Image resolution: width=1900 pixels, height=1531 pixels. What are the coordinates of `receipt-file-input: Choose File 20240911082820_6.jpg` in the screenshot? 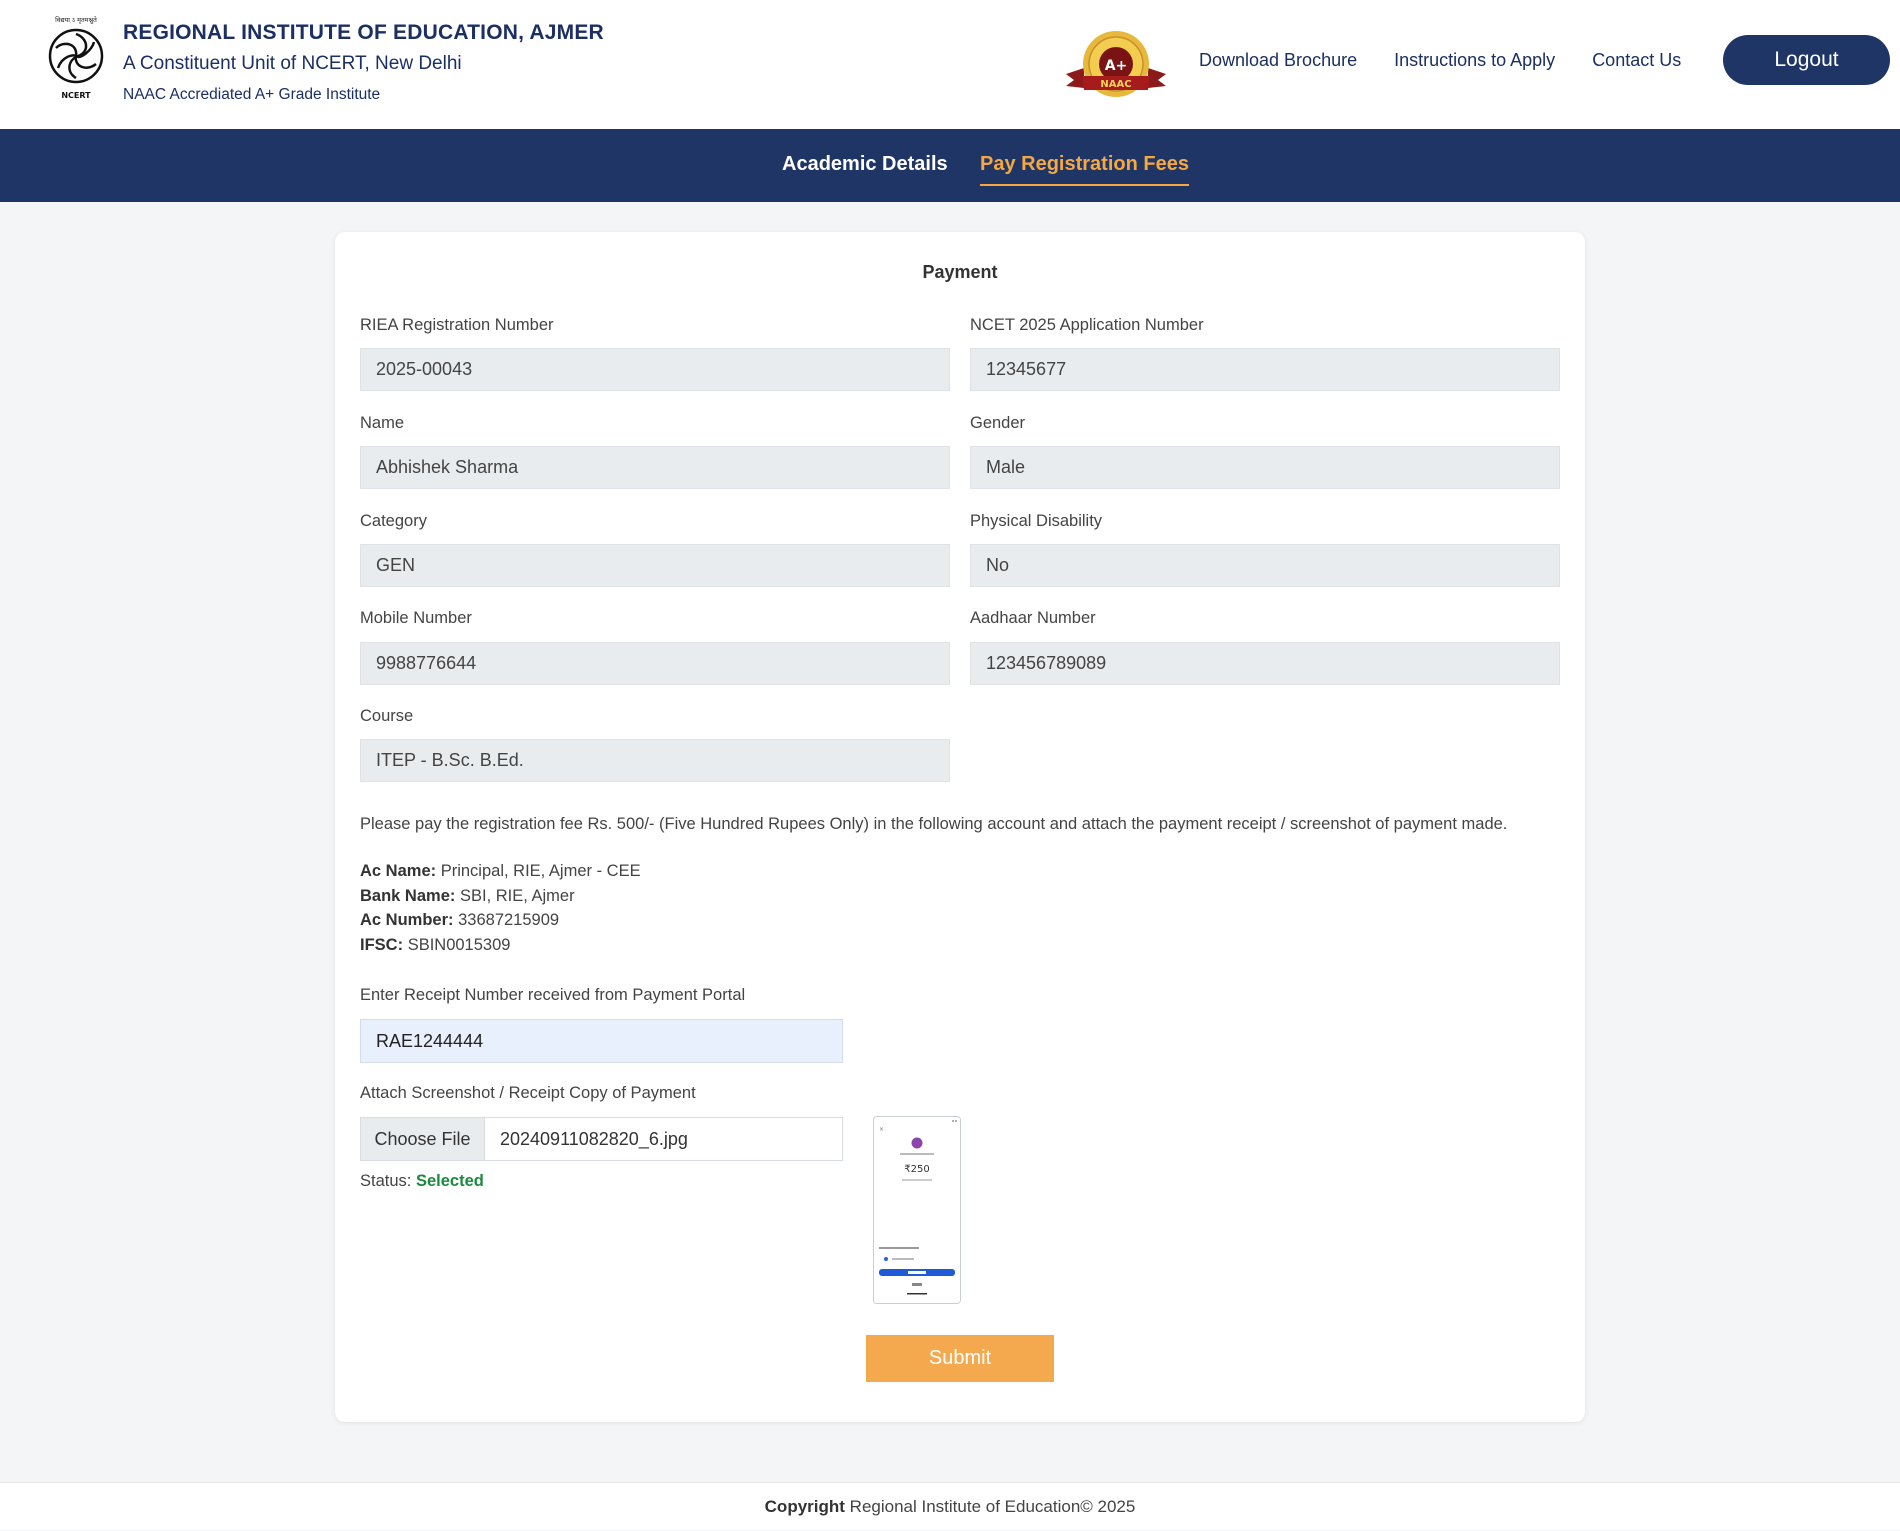 It's located at (601, 1139).